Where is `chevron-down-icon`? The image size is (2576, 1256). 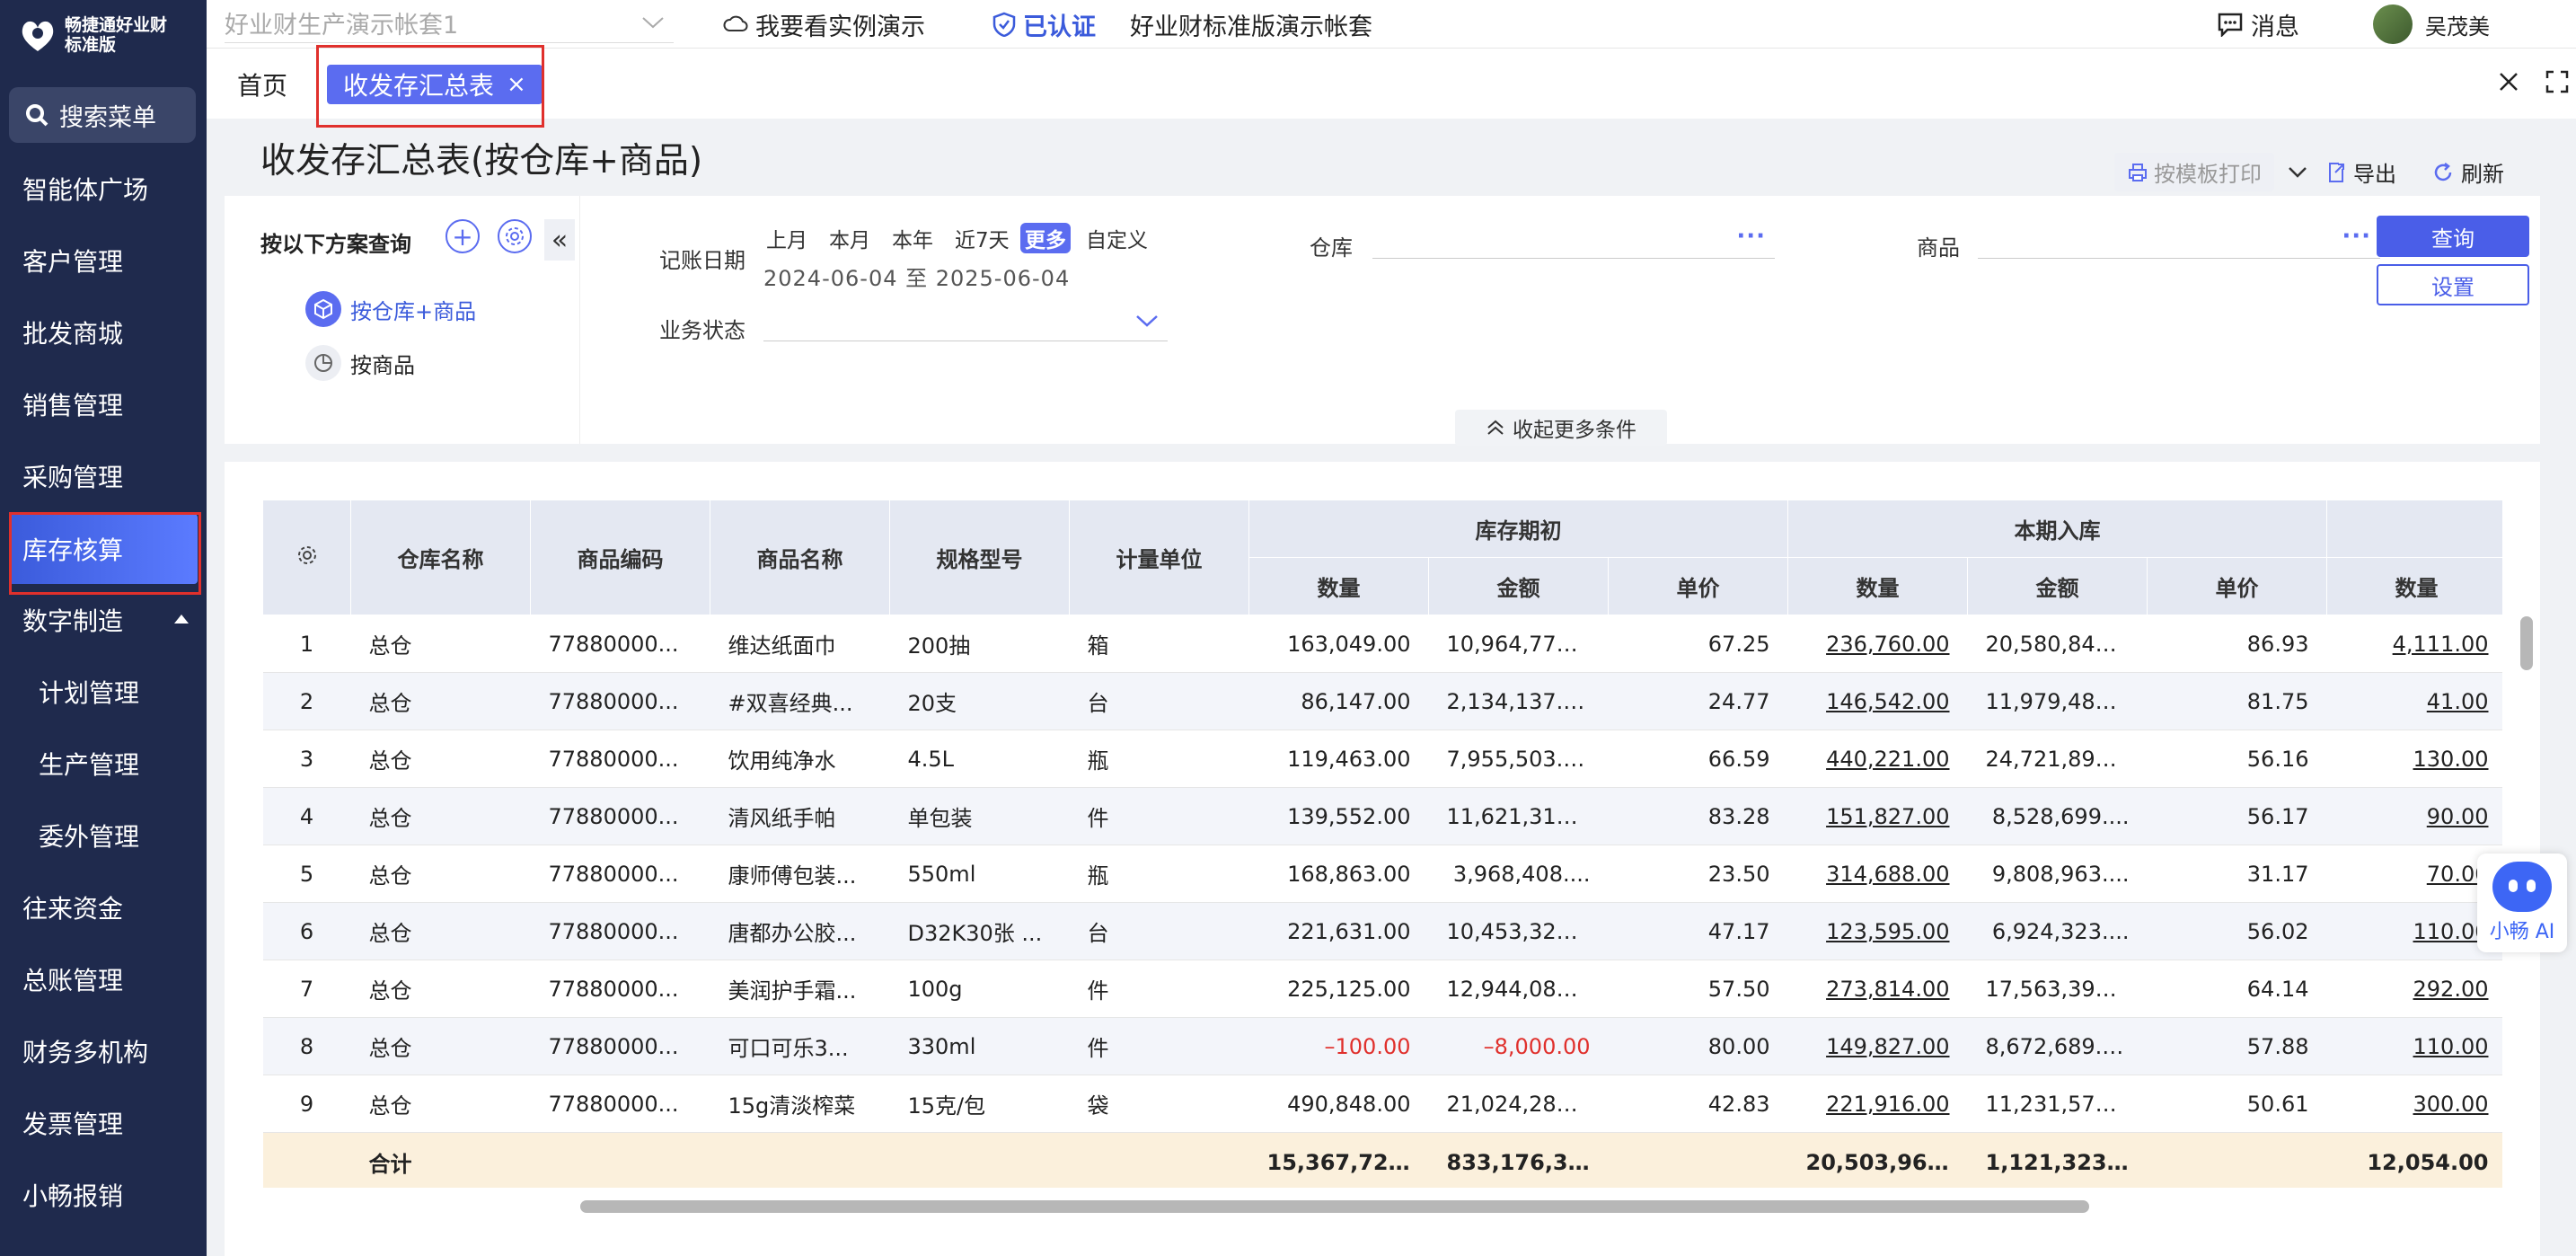 chevron-down-icon is located at coordinates (2297, 172).